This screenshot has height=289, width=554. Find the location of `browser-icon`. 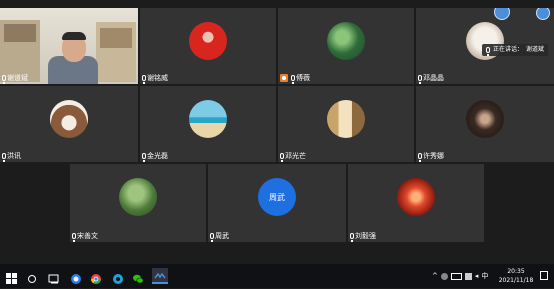

browser-icon is located at coordinates (76, 277).